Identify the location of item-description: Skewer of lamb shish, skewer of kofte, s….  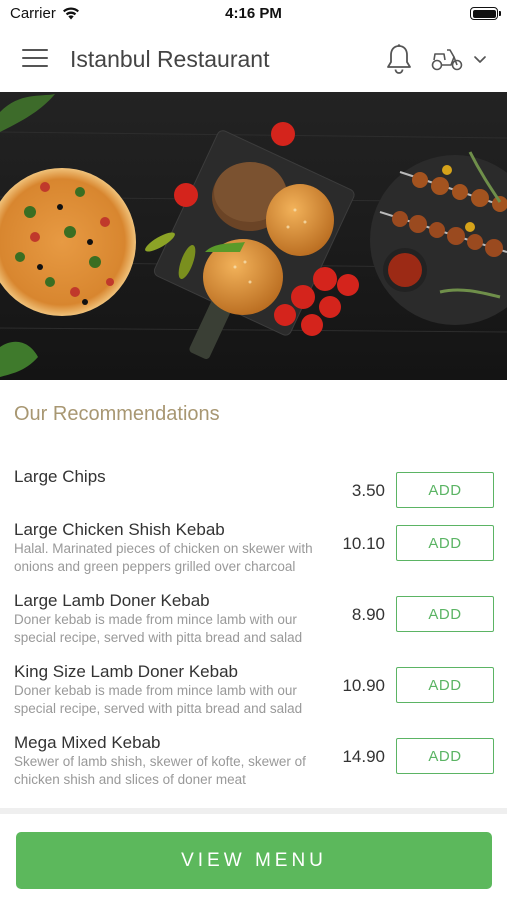
(160, 770).